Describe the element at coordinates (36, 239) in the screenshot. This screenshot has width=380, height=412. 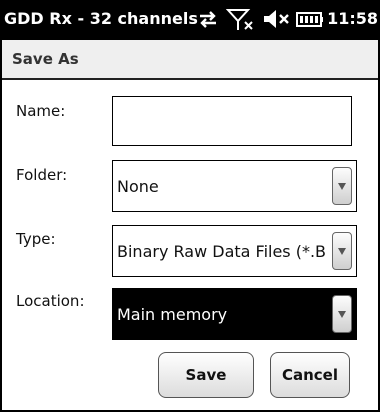
I see `type-label: Type:` at that location.